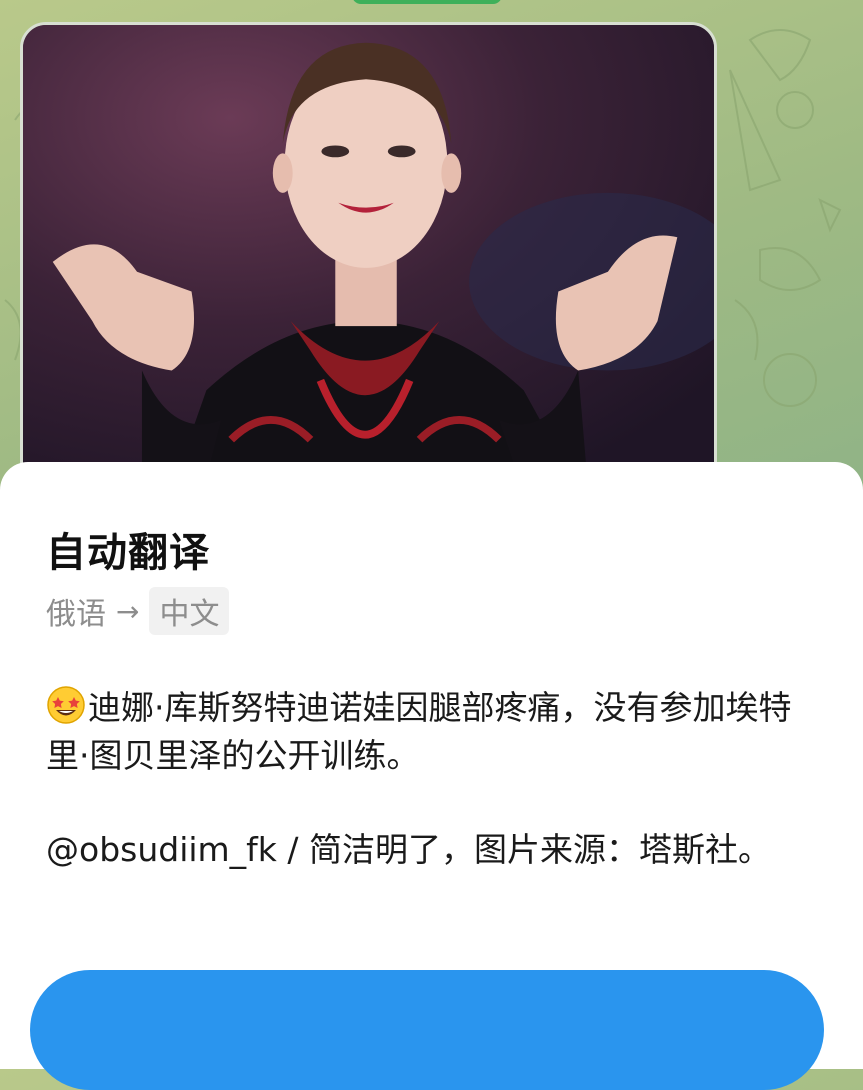  I want to click on source-language: 俄语, so click(76, 614).